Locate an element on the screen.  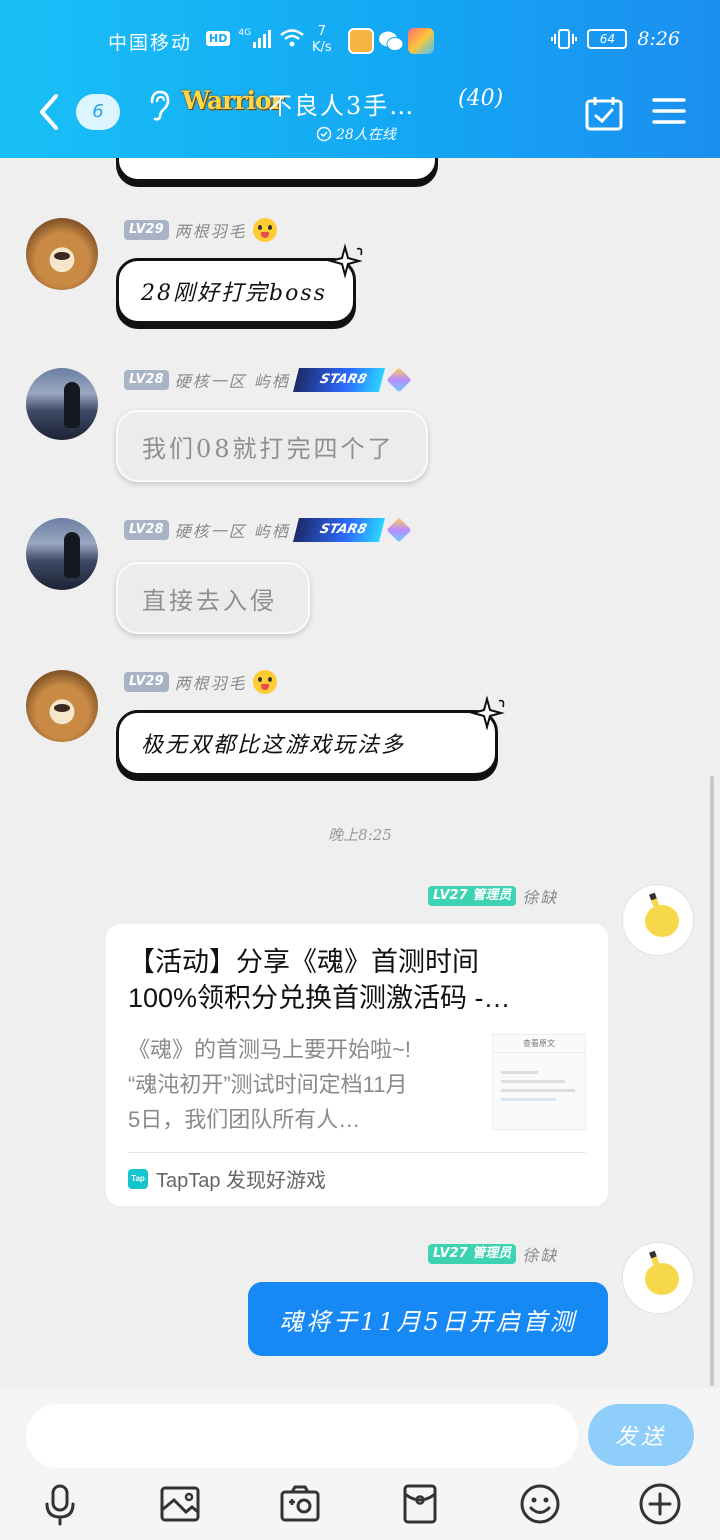
unread-count-badge: 6 is located at coordinates (98, 112).